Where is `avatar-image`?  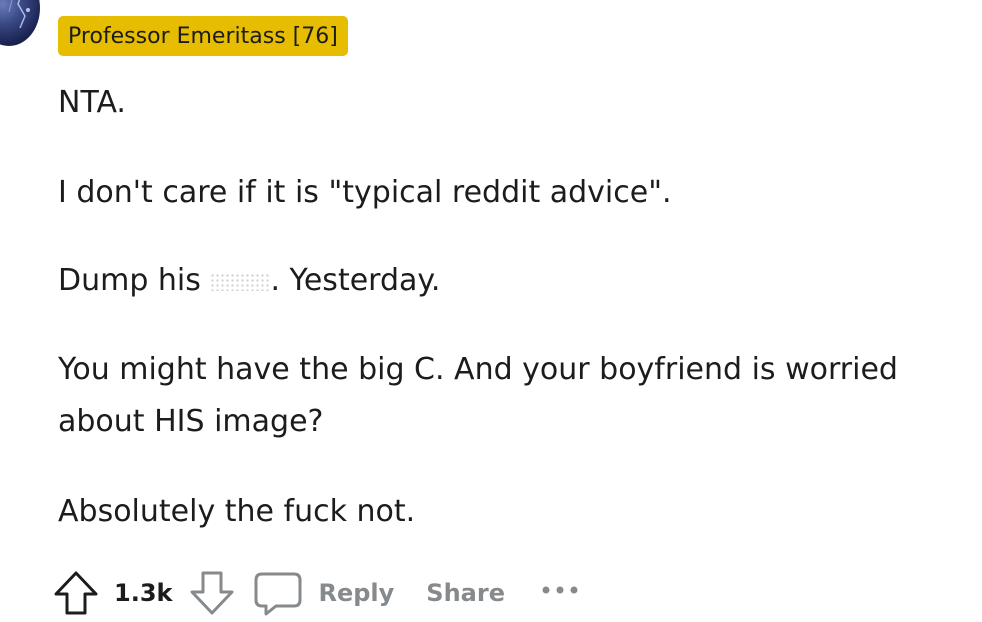 avatar-image is located at coordinates (19, 14).